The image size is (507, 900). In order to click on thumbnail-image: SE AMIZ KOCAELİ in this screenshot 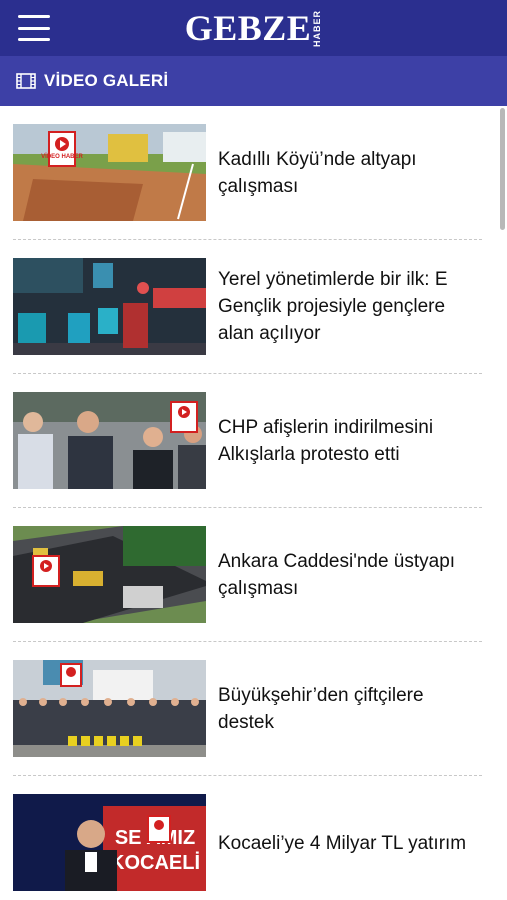, I will do `click(109, 842)`.